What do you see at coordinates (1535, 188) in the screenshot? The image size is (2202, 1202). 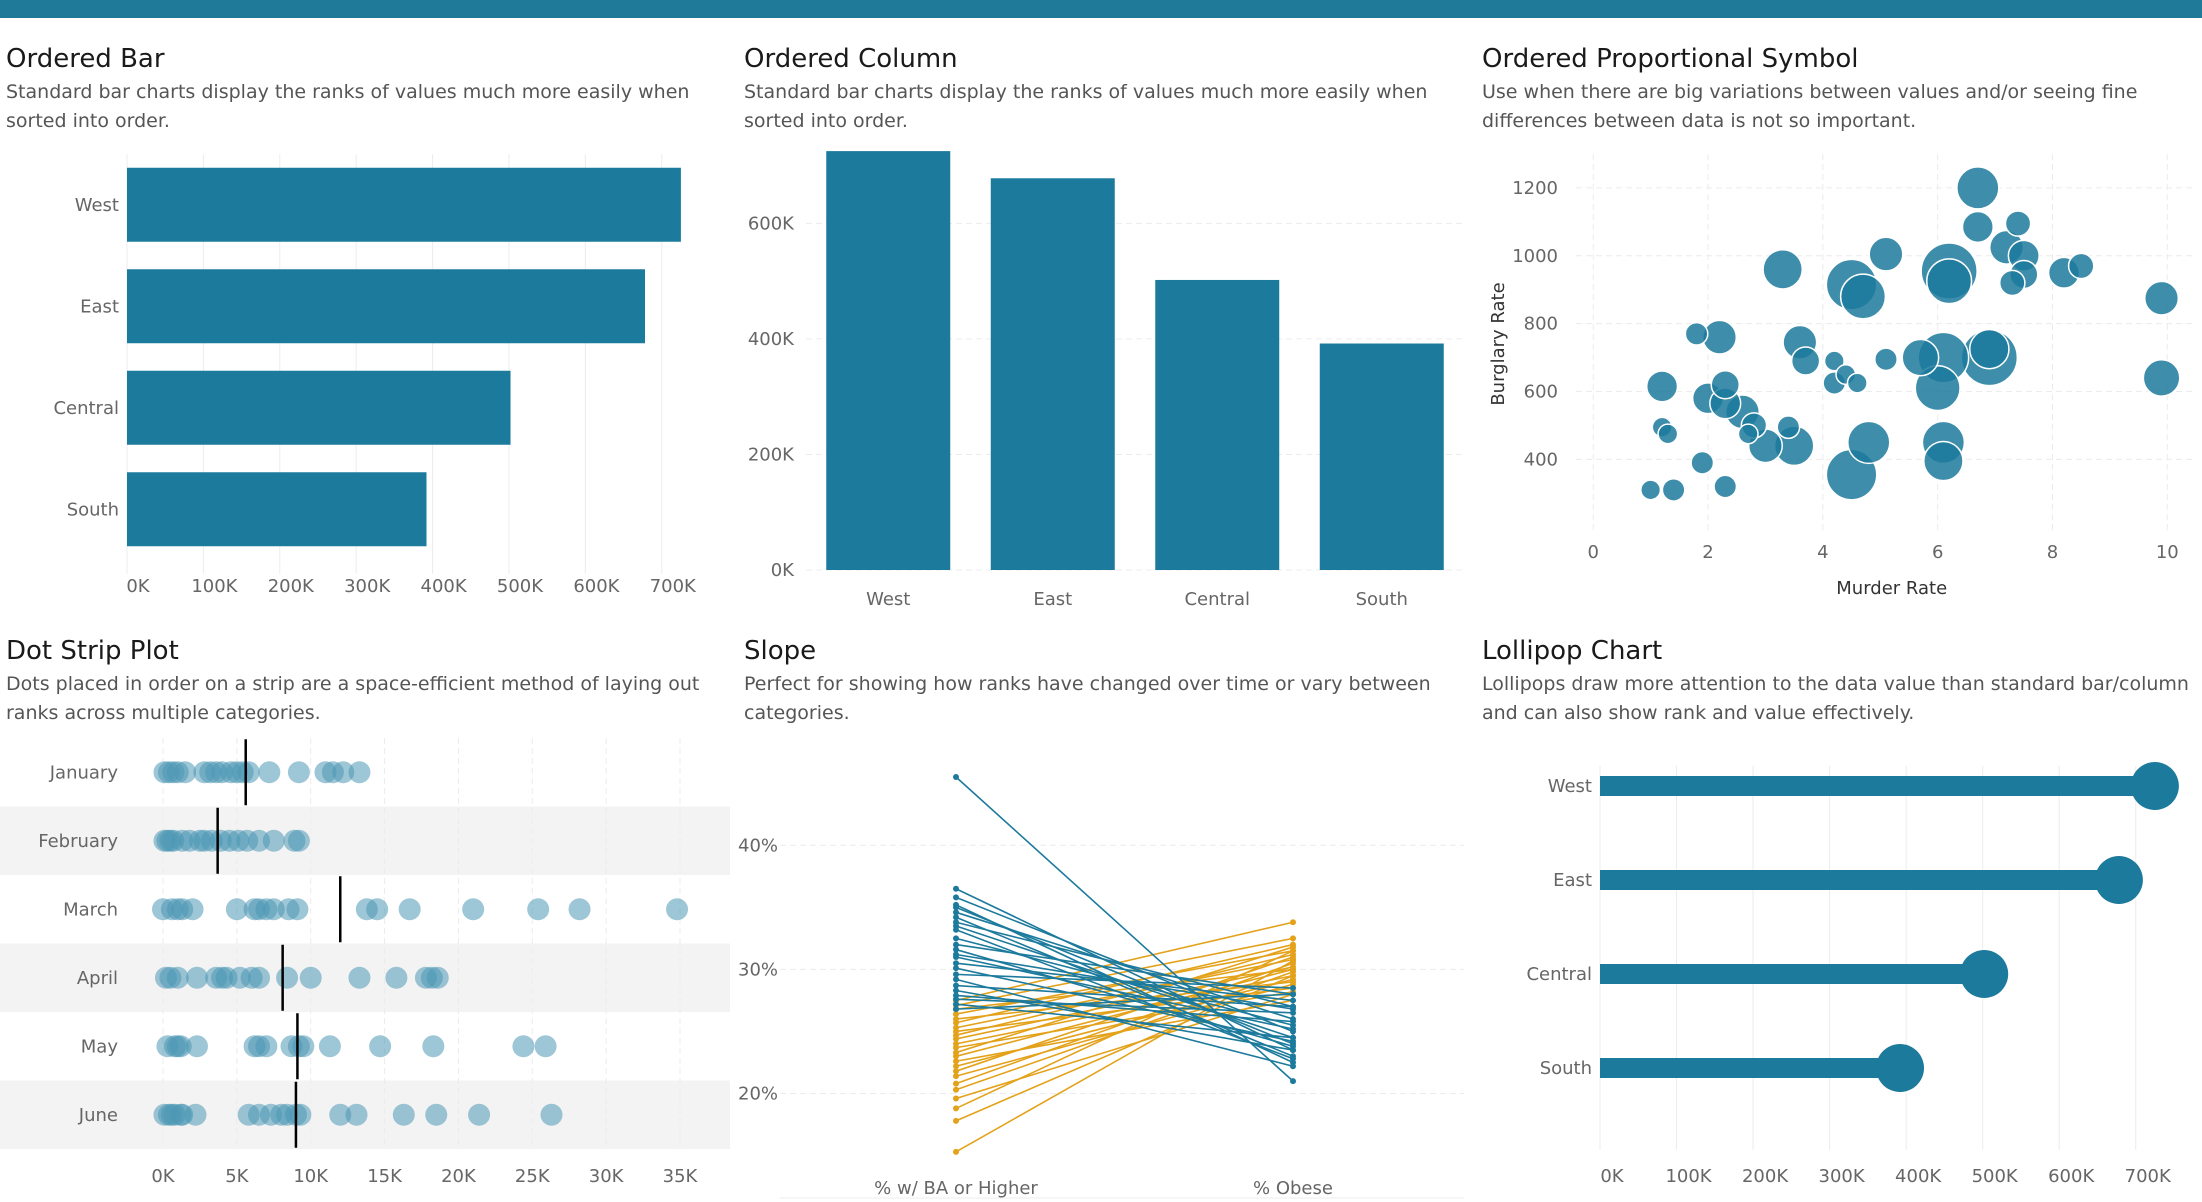 I see `y-tick-label: 1200` at bounding box center [1535, 188].